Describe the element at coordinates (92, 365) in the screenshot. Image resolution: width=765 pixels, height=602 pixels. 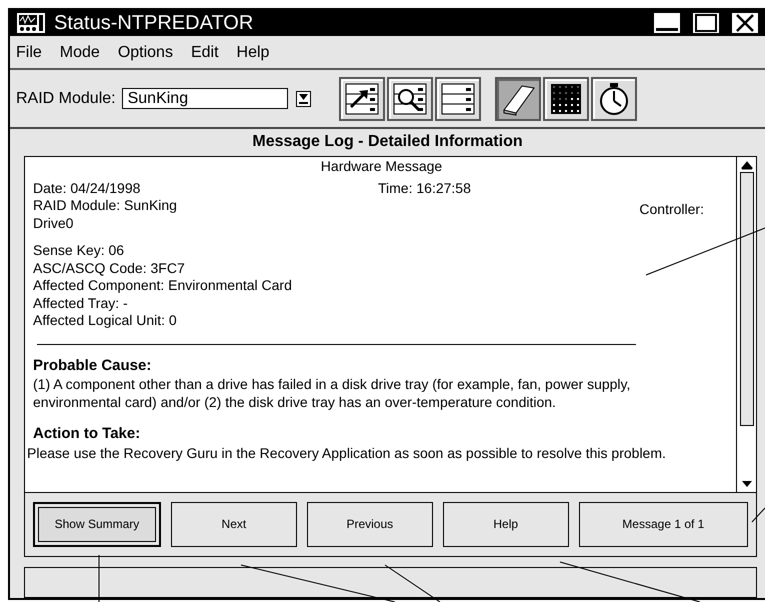
I see `cause-heading: Probable Cause:` at that location.